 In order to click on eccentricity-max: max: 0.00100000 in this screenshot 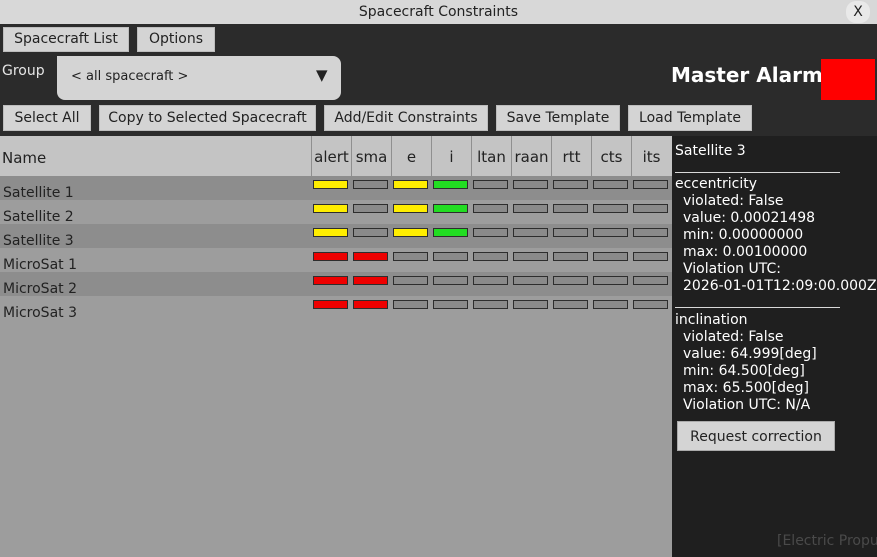, I will do `click(745, 252)`.